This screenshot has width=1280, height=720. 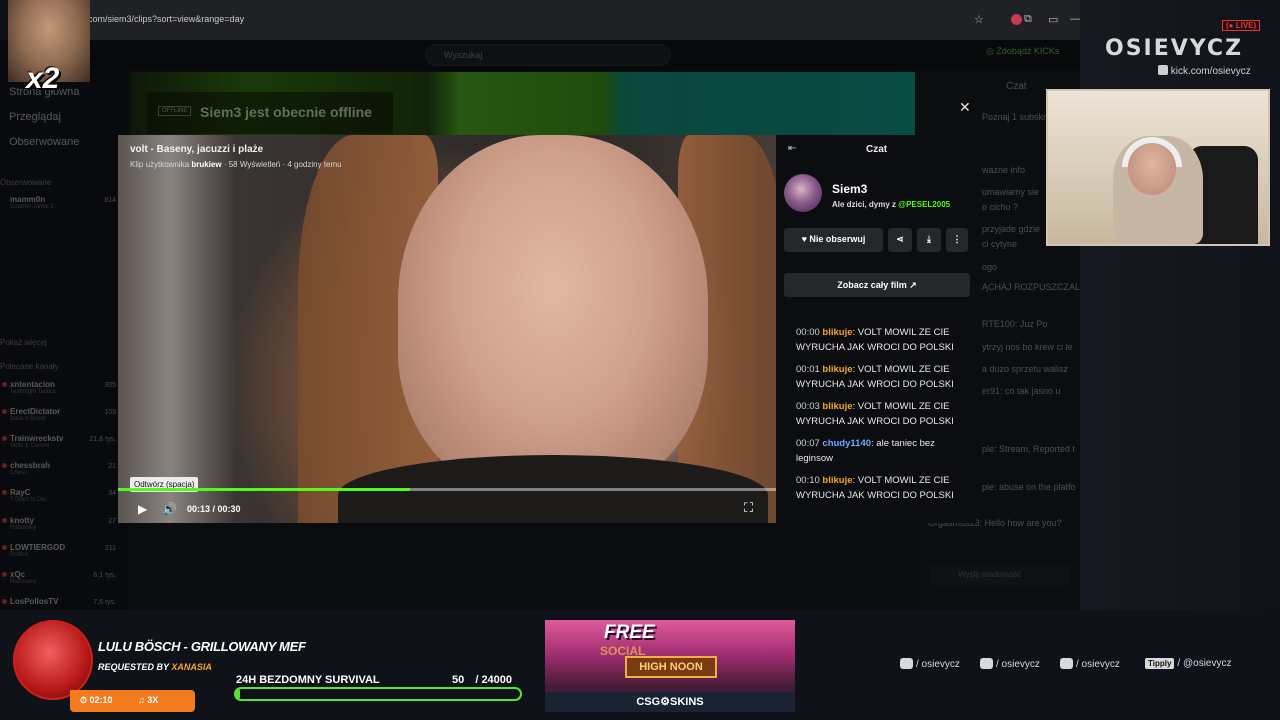 I want to click on webcam, so click(x=1158, y=167).